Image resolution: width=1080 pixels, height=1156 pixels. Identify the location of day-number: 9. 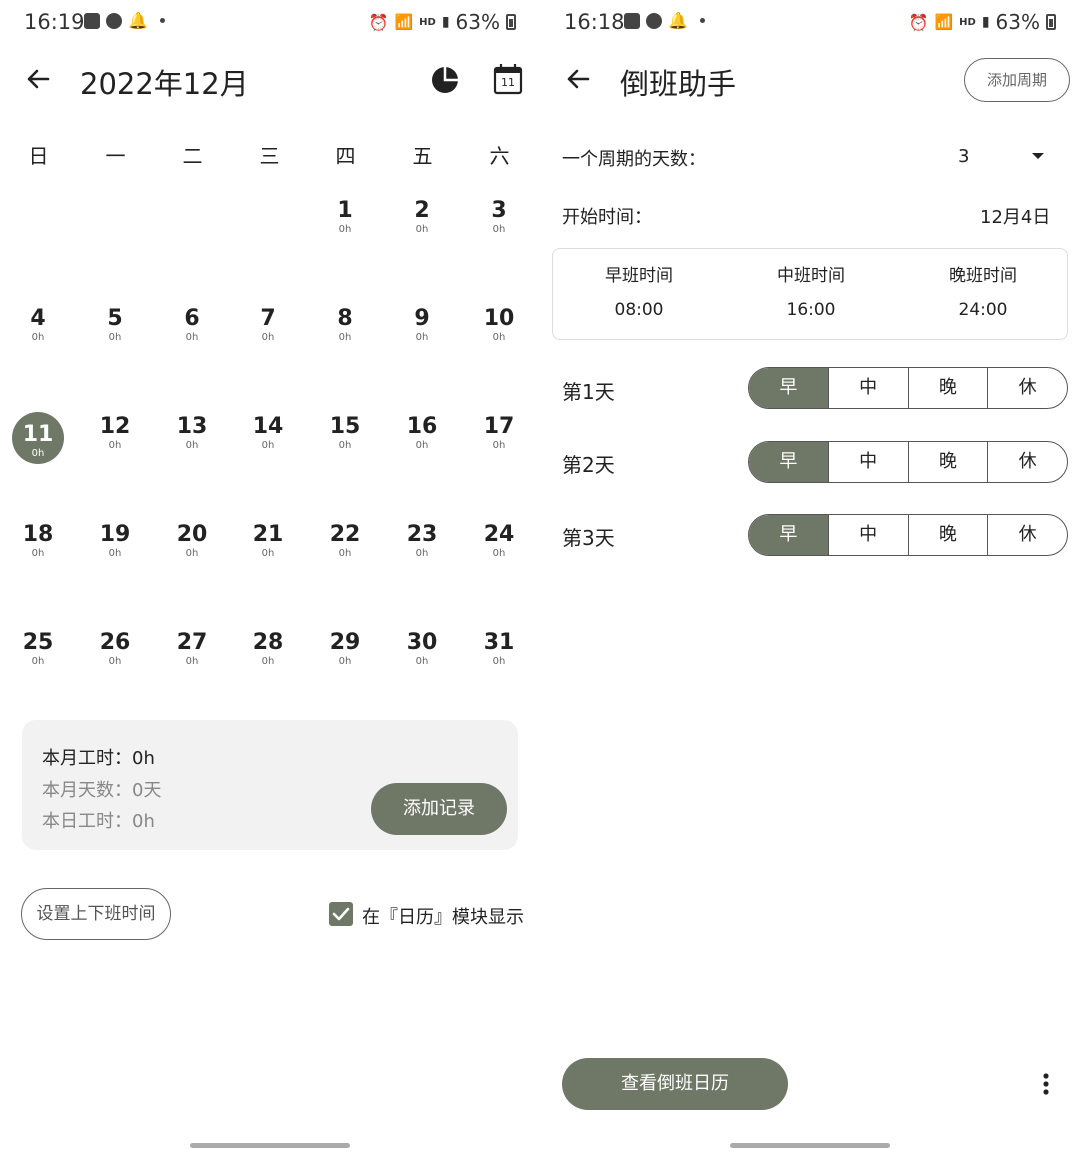
(422, 318).